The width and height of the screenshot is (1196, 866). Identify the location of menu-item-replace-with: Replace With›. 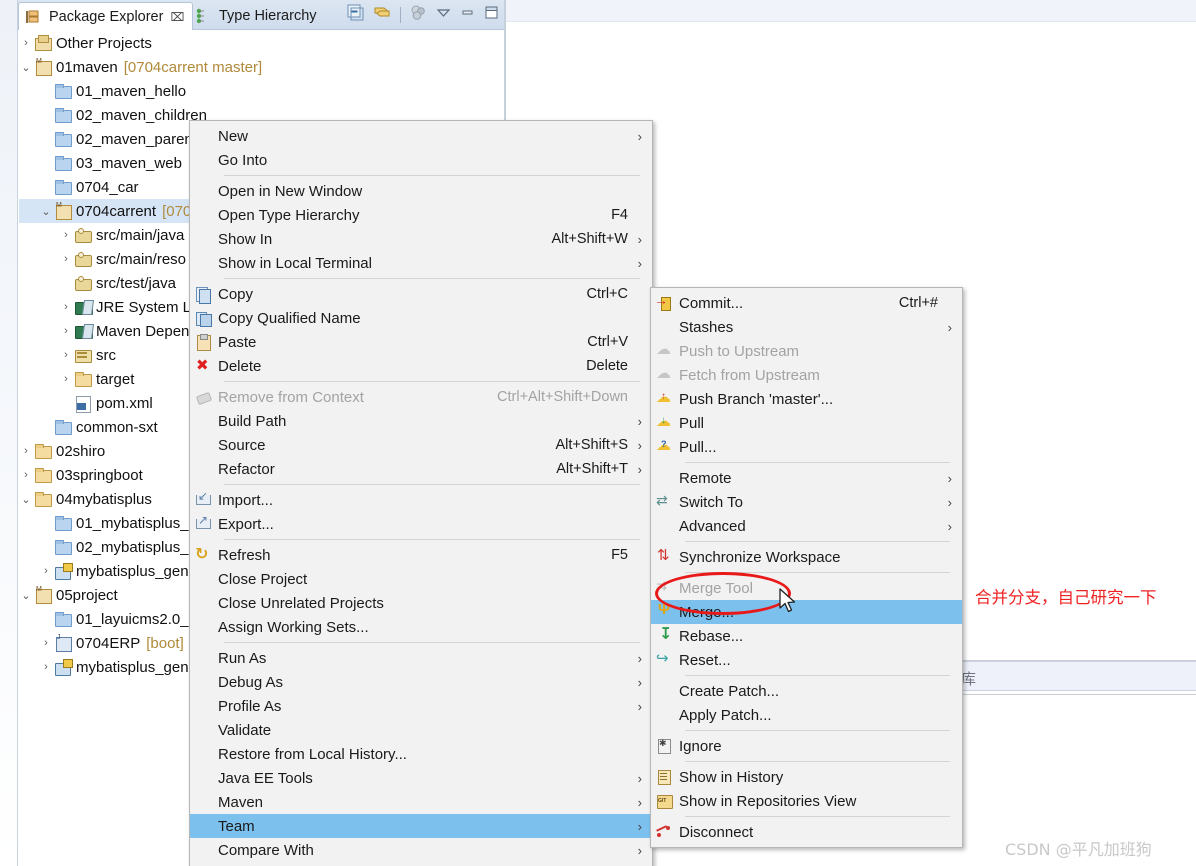
(421, 864).